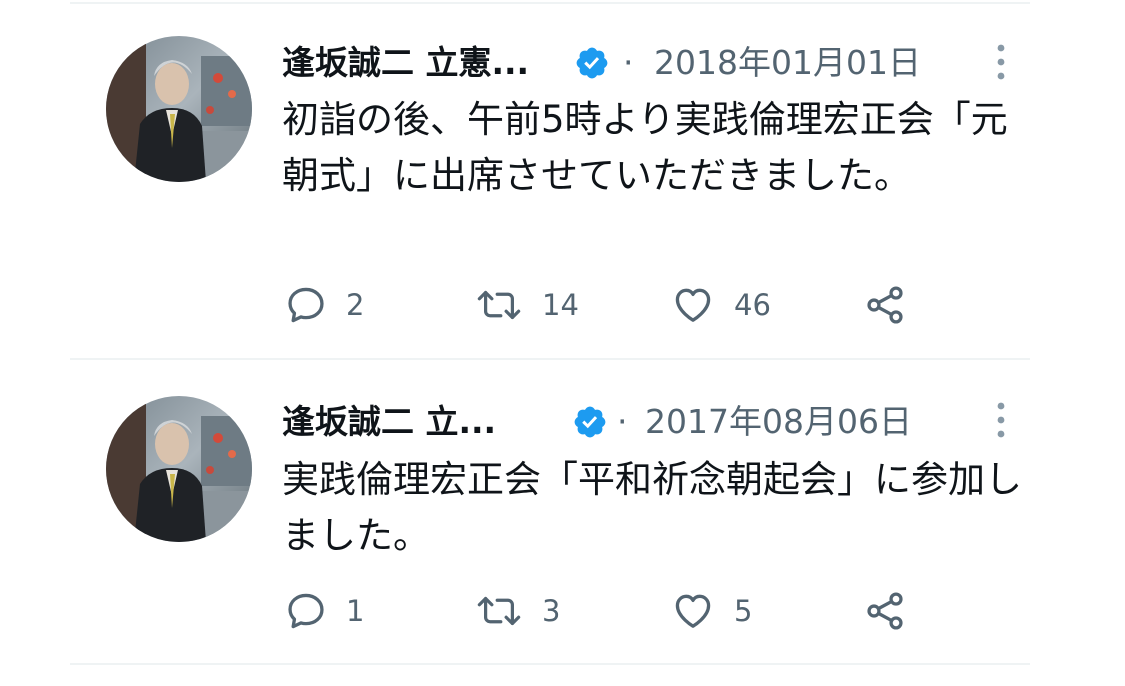  What do you see at coordinates (752, 305) in the screenshot?
I see `like-count: 46` at bounding box center [752, 305].